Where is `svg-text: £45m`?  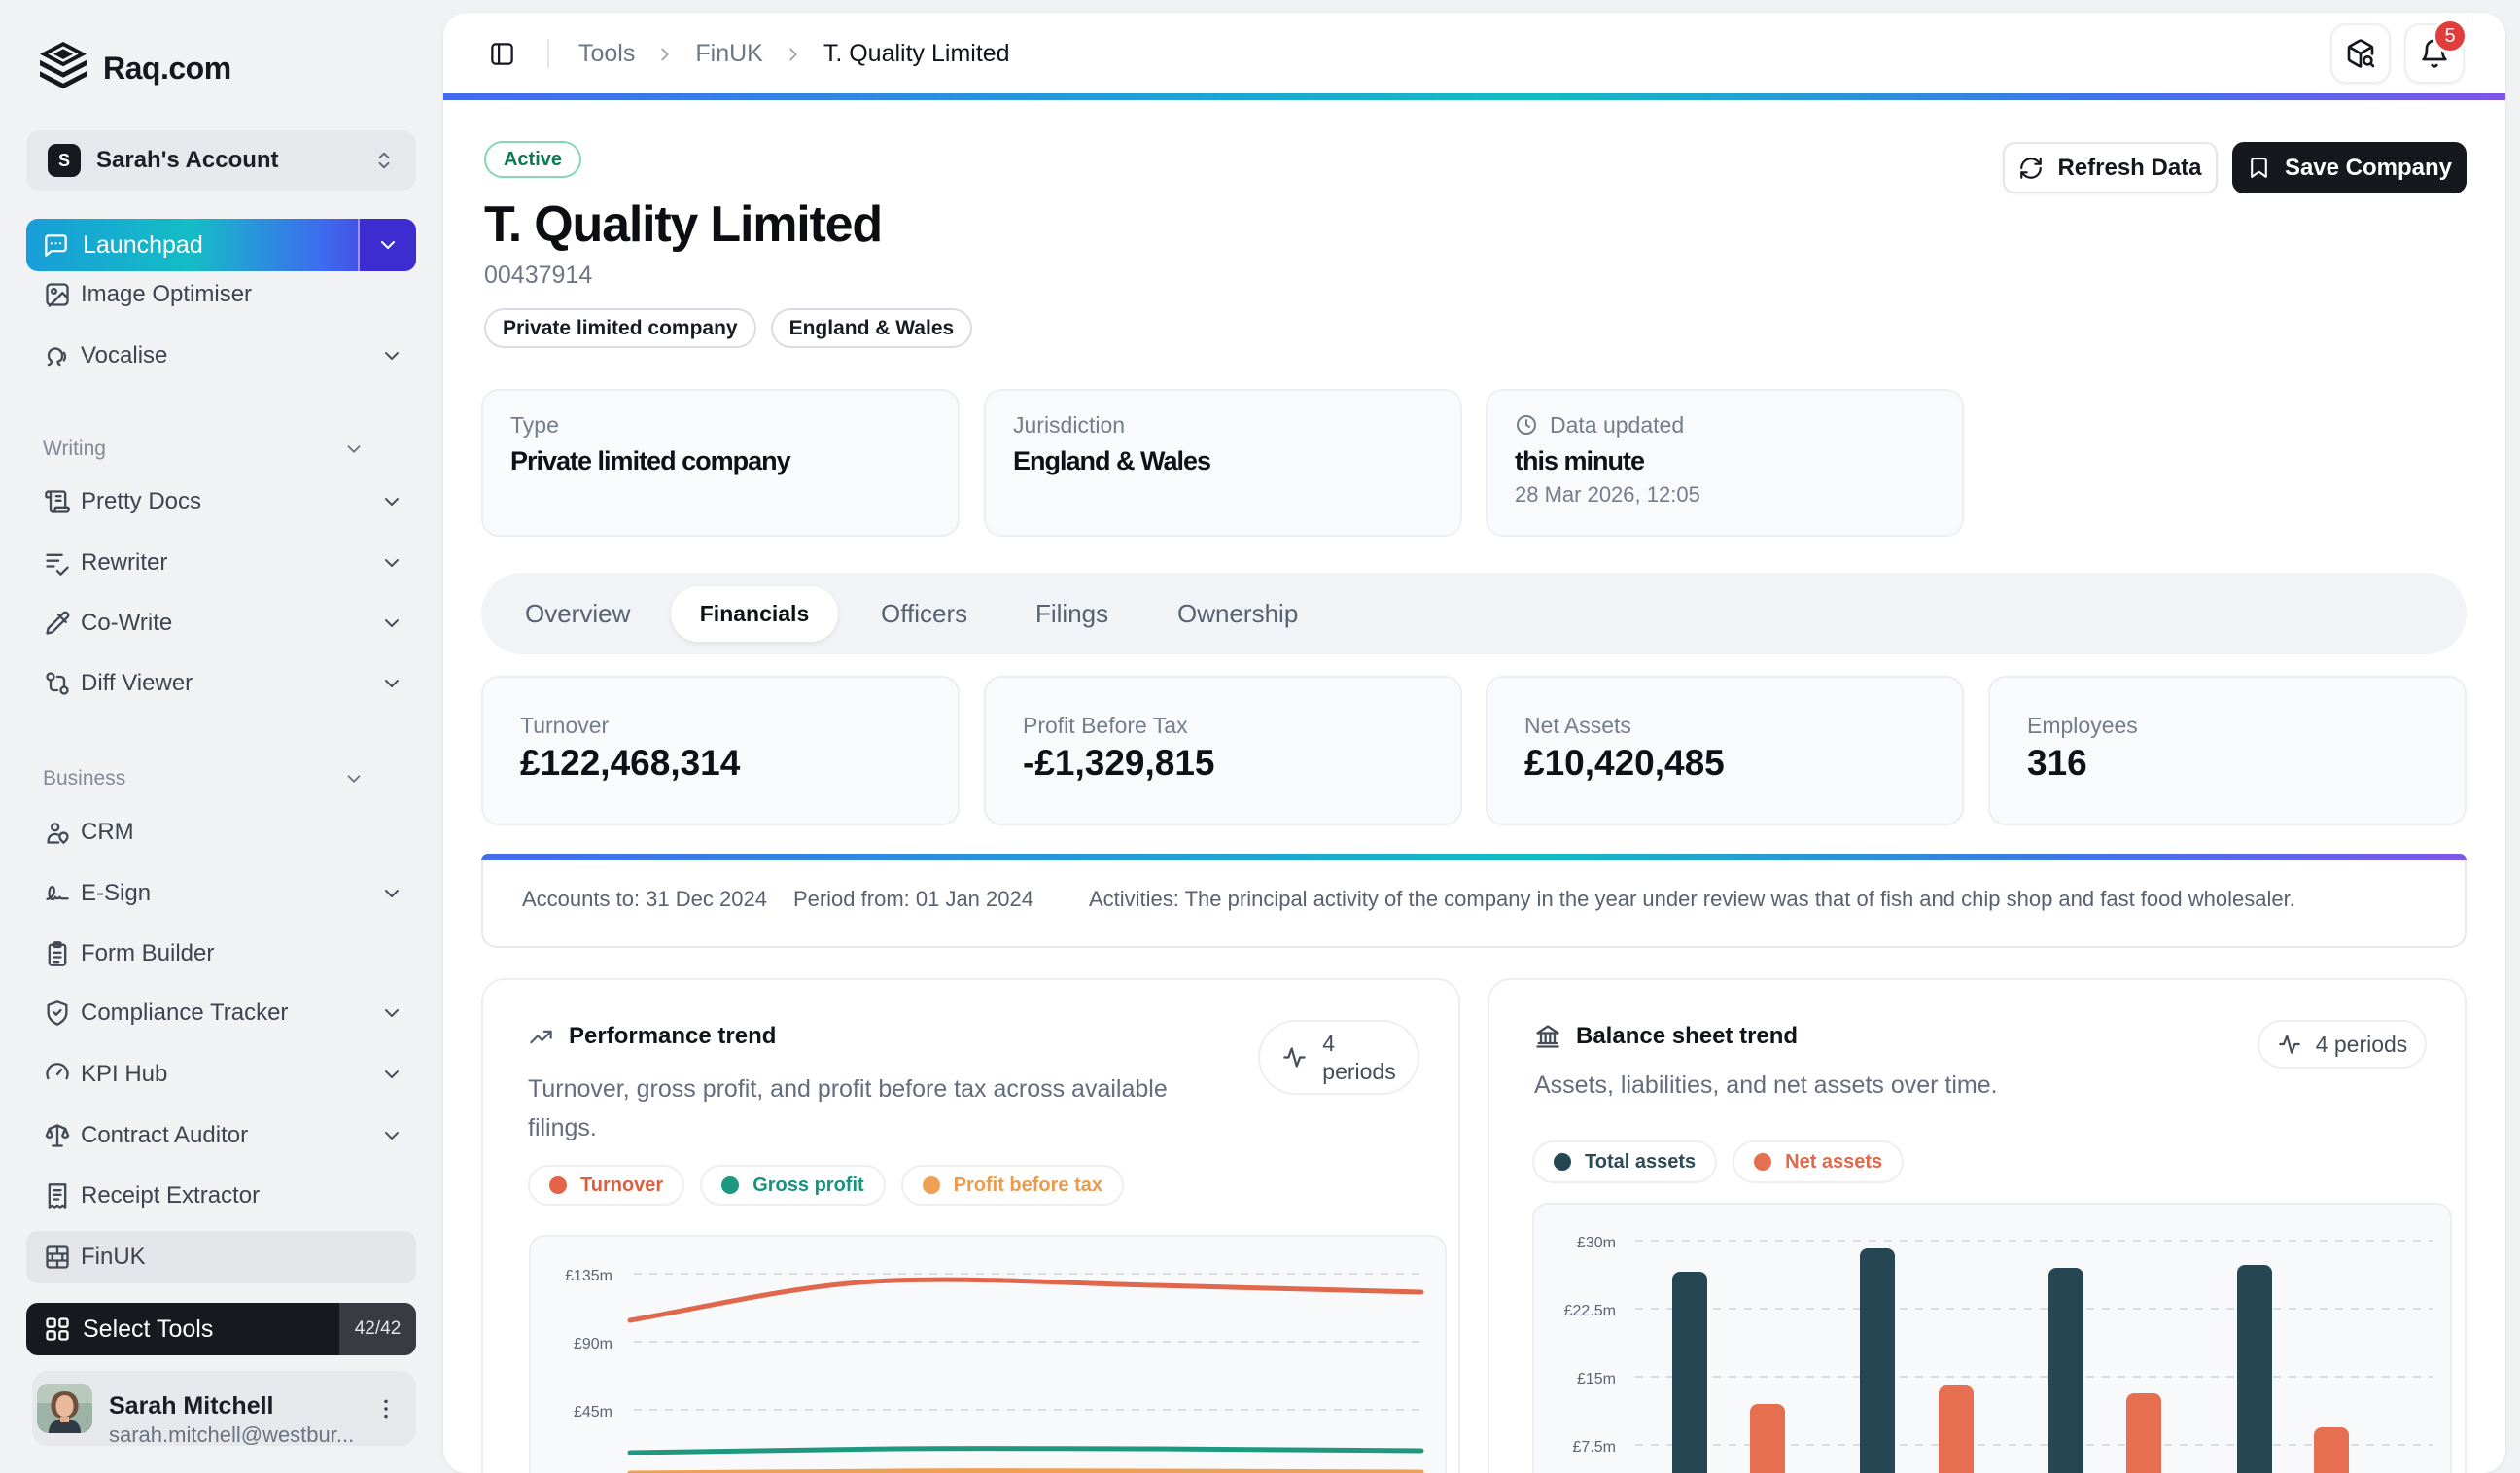 svg-text: £45m is located at coordinates (593, 1412).